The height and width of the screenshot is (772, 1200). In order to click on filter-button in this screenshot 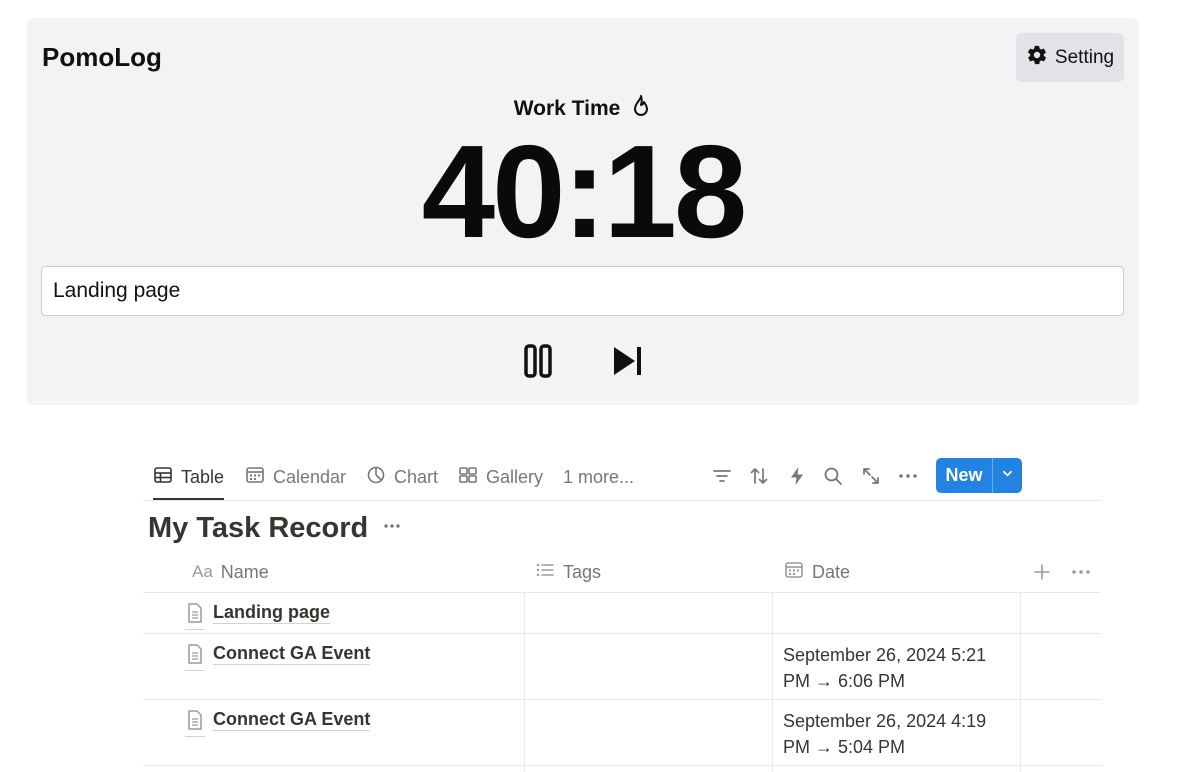, I will do `click(722, 476)`.